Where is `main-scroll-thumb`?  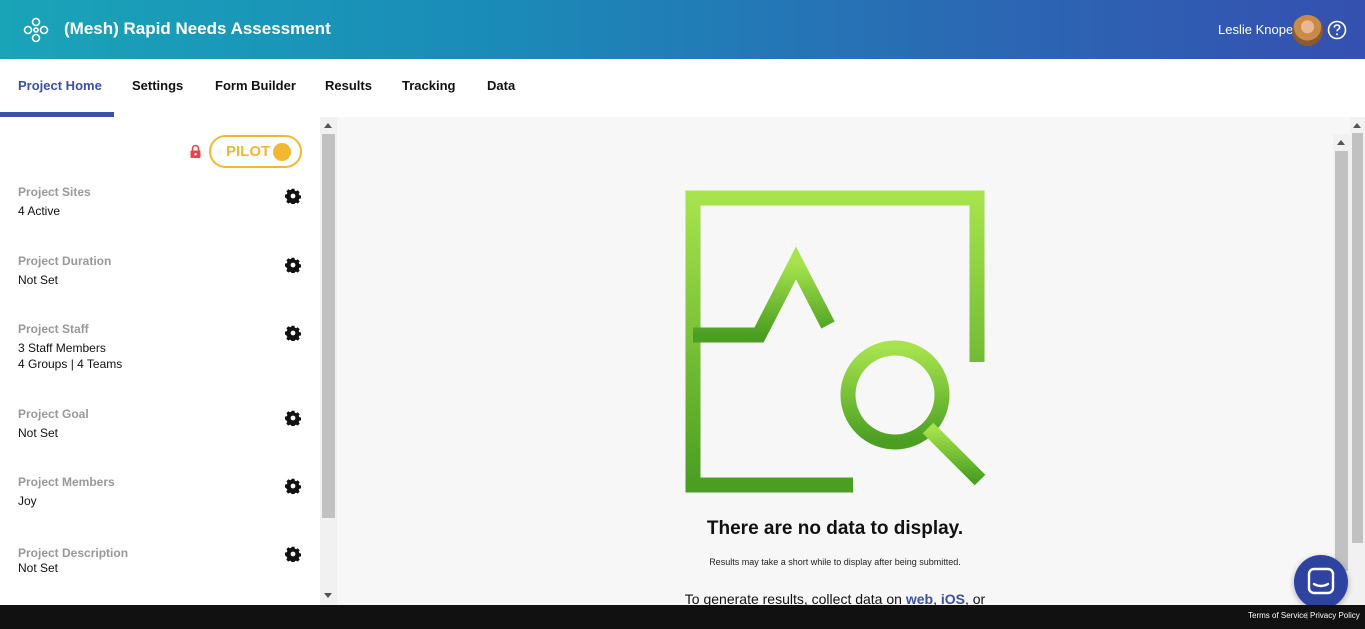
main-scroll-thumb is located at coordinates (1341, 361).